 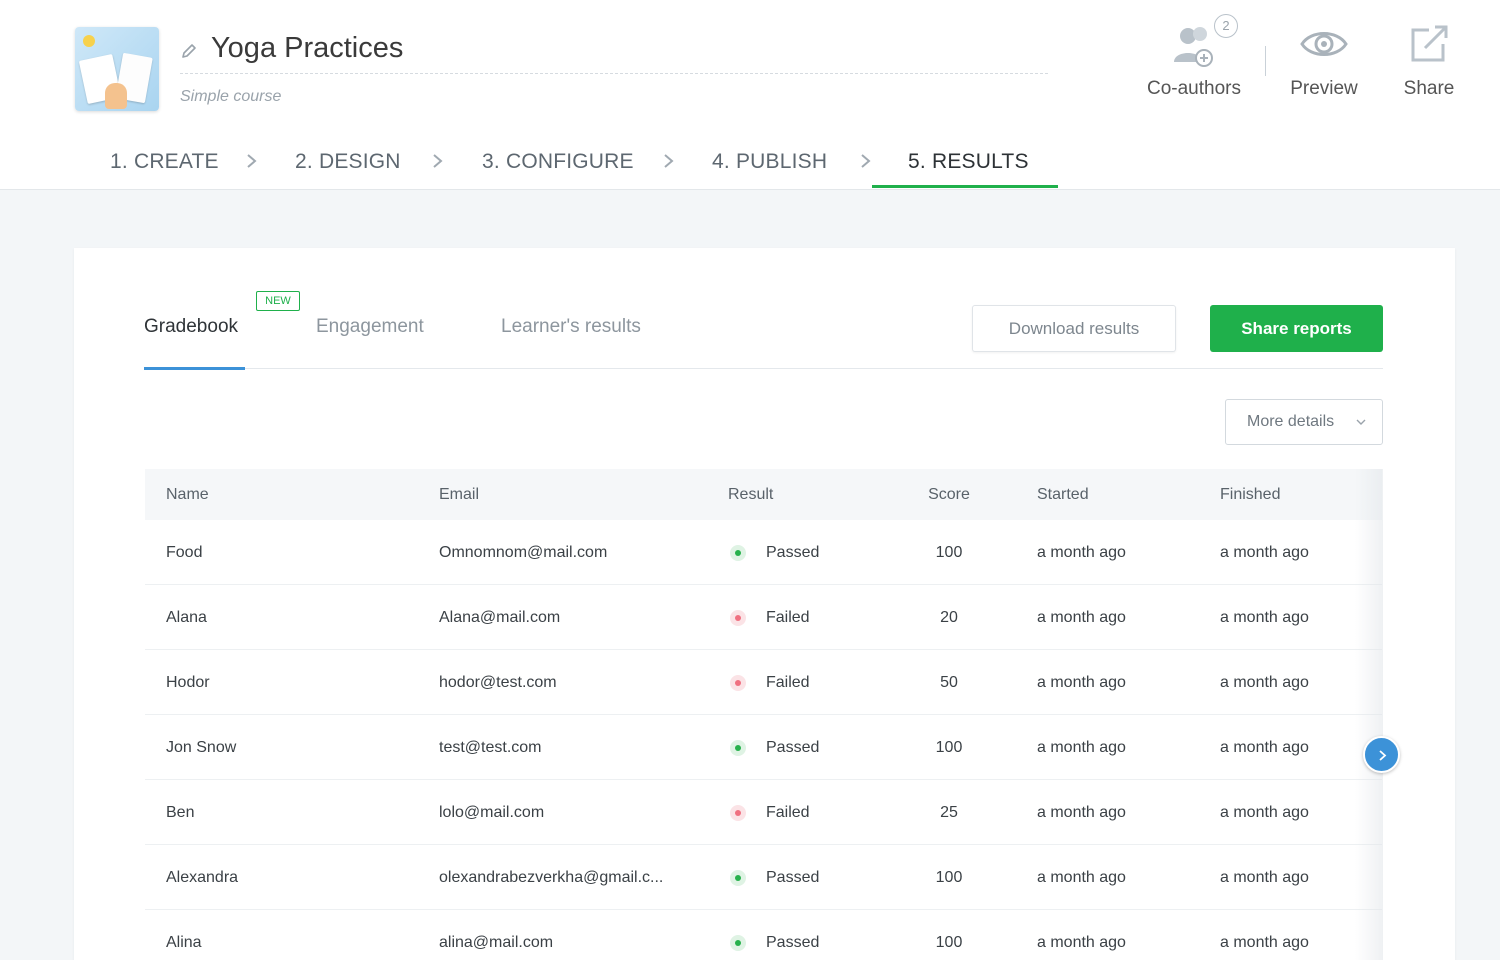 What do you see at coordinates (1250, 494) in the screenshot?
I see `column-header-finished: Finished` at bounding box center [1250, 494].